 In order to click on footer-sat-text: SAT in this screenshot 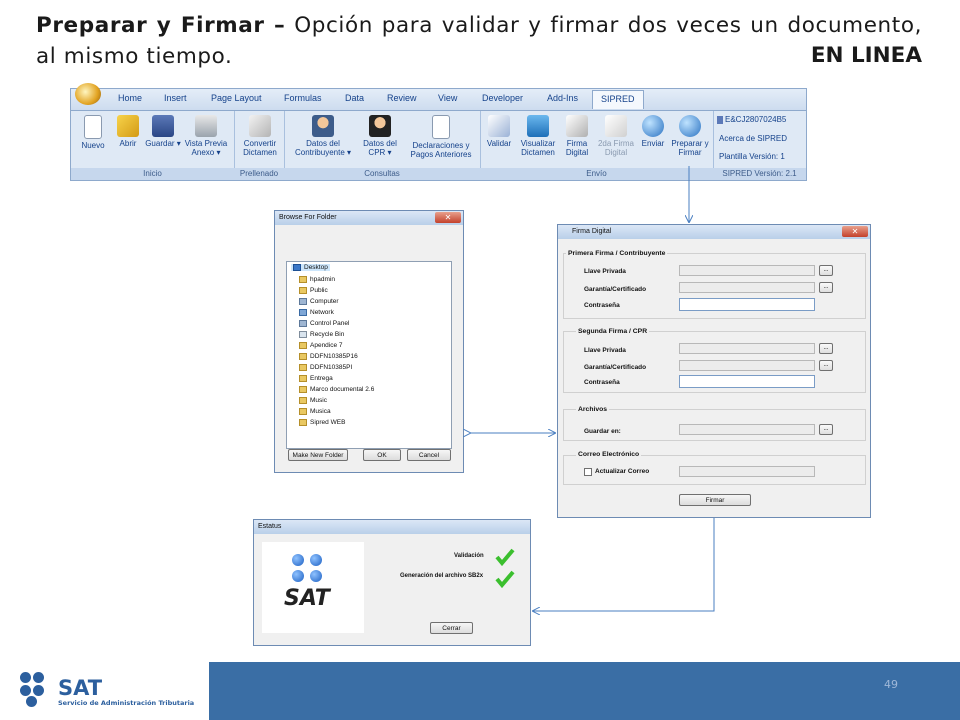, I will do `click(80, 688)`.